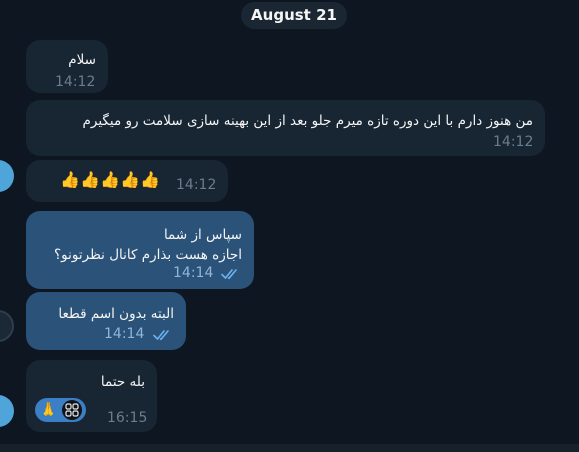 Image resolution: width=579 pixels, height=452 pixels. Describe the element at coordinates (148, 255) in the screenshot. I see `message-text-line-2: اجازه هست بذارم کانال نظرتونو؟` at that location.